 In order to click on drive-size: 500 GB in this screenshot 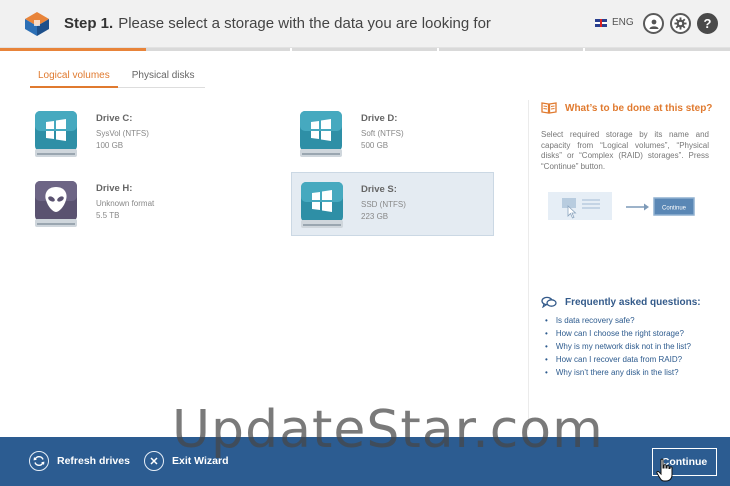, I will do `click(375, 145)`.